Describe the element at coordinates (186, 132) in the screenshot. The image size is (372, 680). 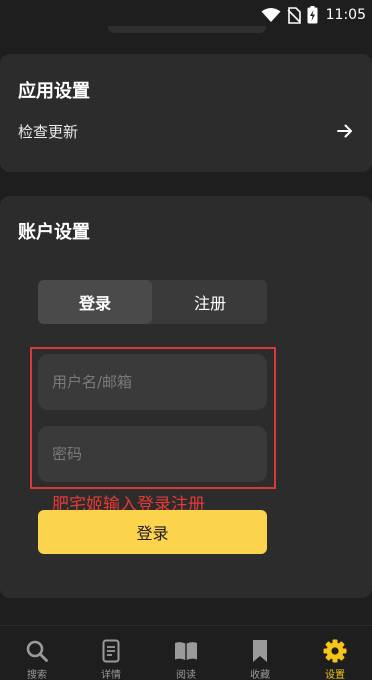
I see `check-update-row: 检查更新` at that location.